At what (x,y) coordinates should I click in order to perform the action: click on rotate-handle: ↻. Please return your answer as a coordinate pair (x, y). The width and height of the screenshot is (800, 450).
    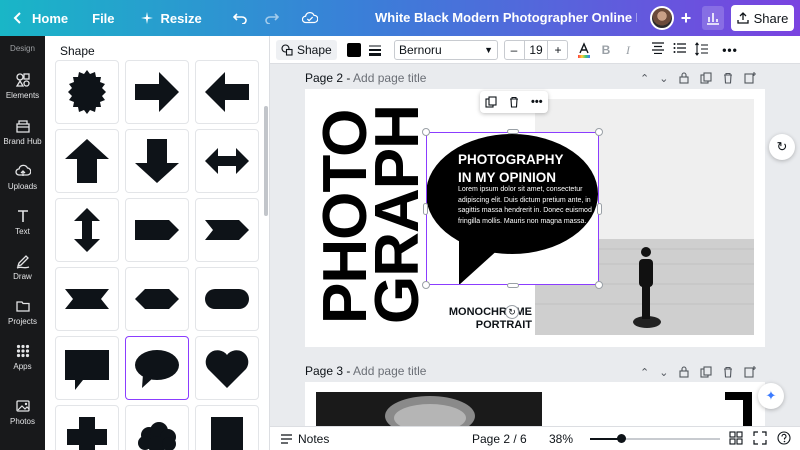
    Looking at the image, I should click on (512, 312).